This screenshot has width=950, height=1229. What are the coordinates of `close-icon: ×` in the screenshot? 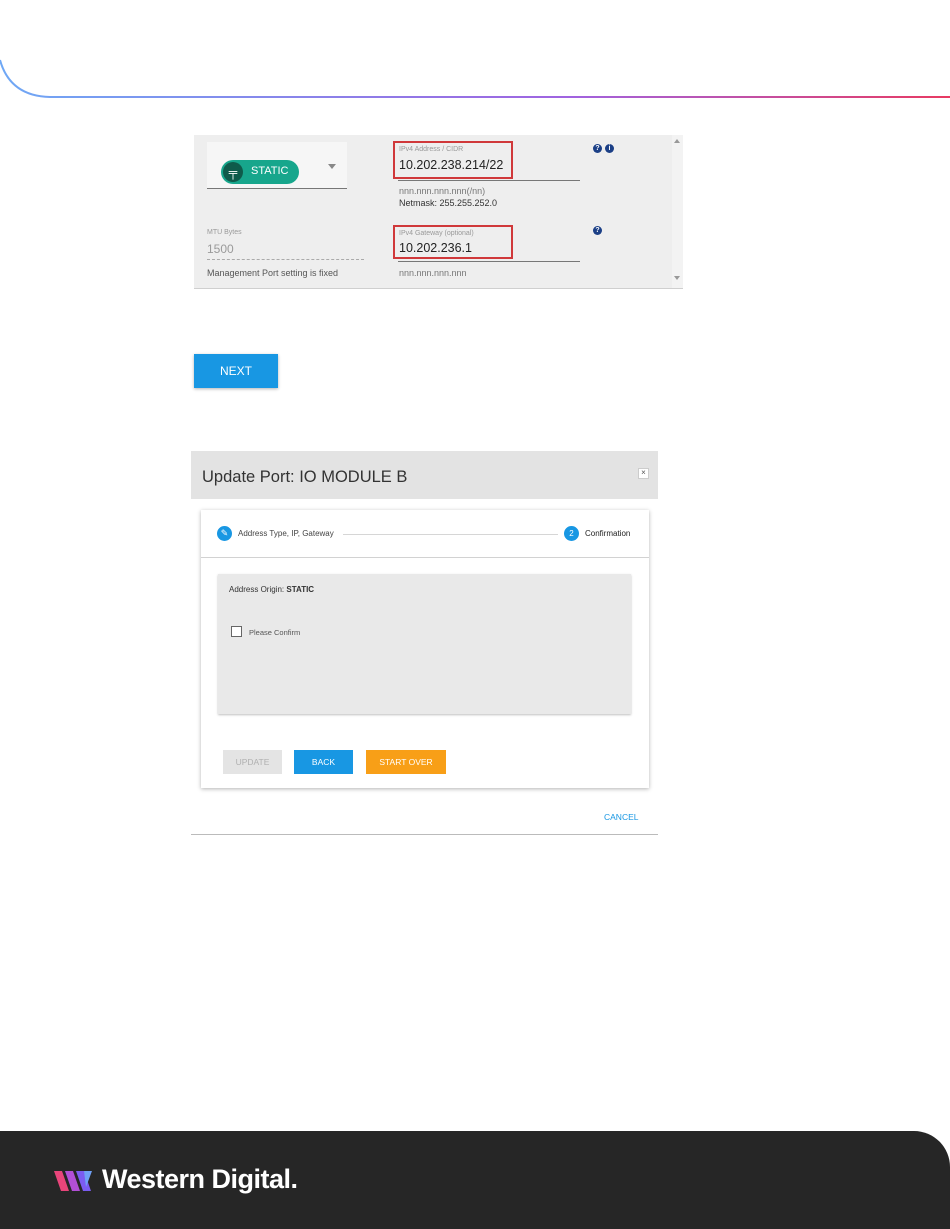 It's located at (643, 473).